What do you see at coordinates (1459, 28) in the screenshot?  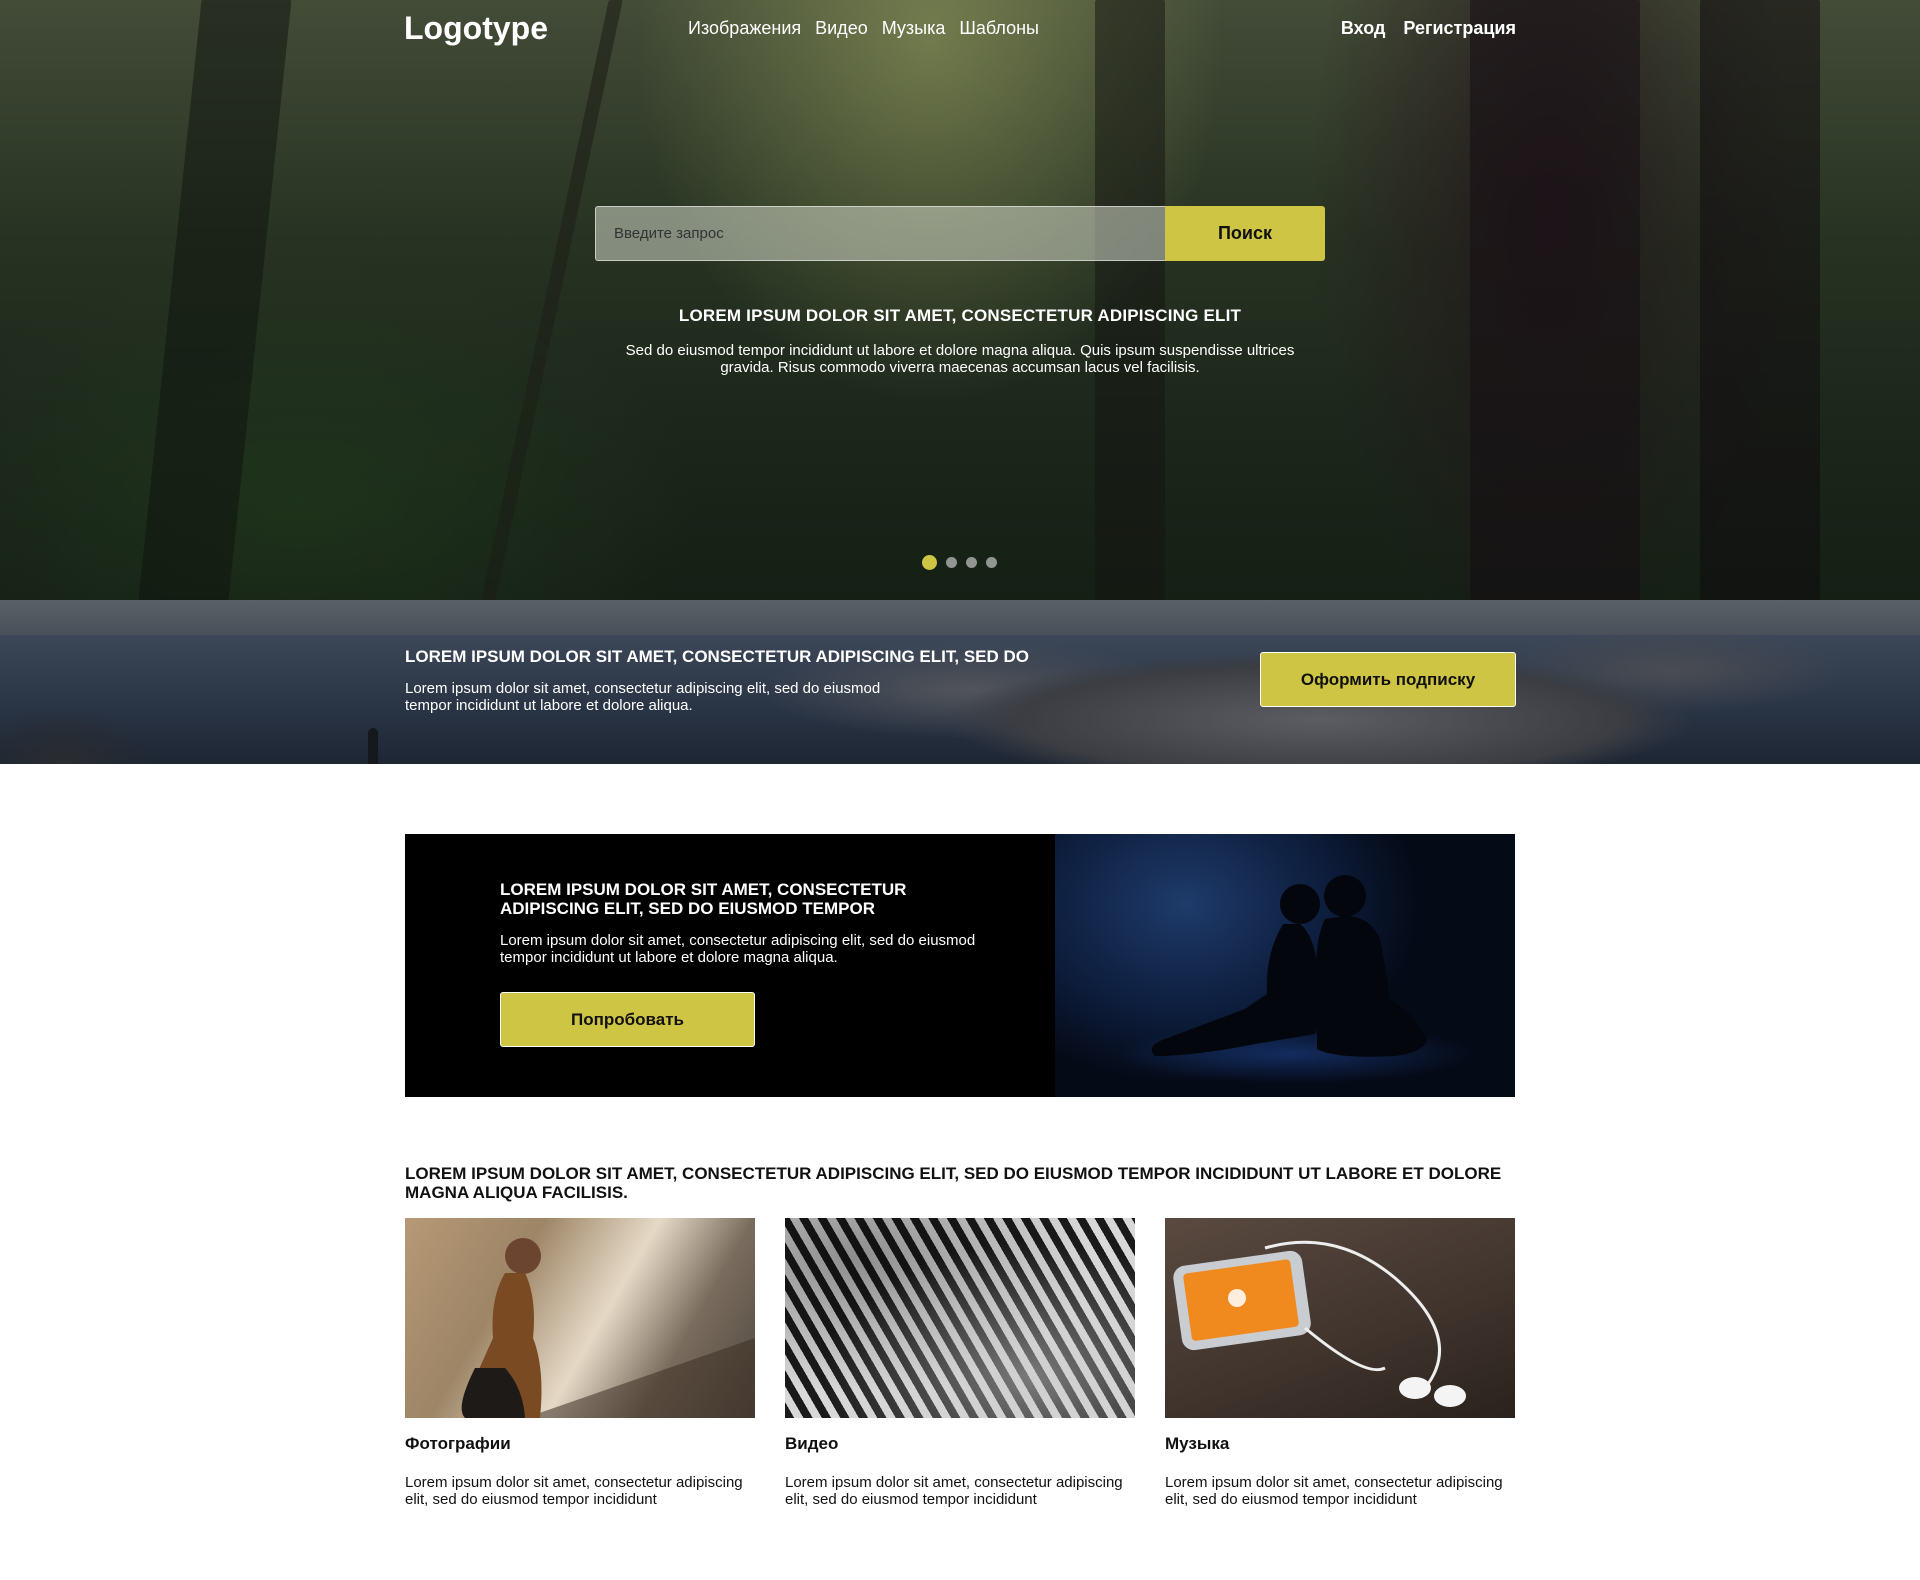 I see `register-link: Регистрация` at bounding box center [1459, 28].